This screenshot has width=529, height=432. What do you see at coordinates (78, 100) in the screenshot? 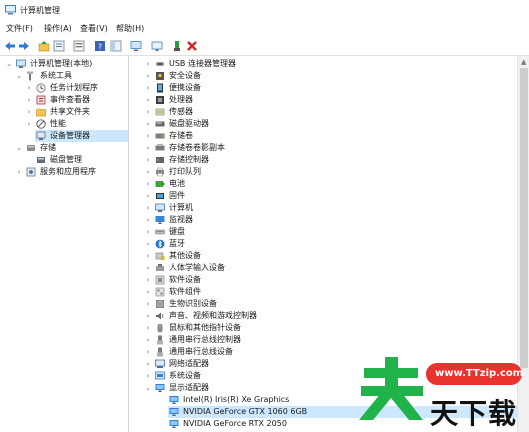
I see `nav-tree-item: › 事件查看器` at bounding box center [78, 100].